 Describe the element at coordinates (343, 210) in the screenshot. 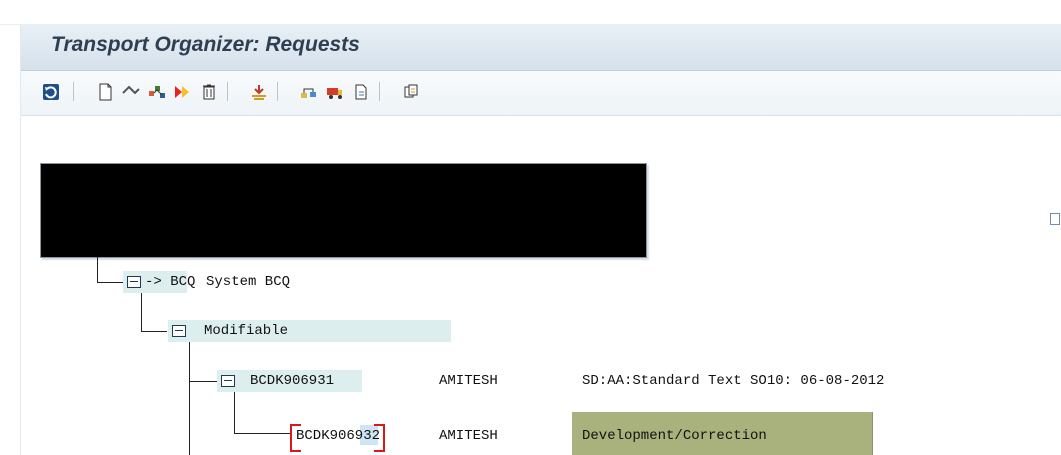

I see `redacted-area` at that location.